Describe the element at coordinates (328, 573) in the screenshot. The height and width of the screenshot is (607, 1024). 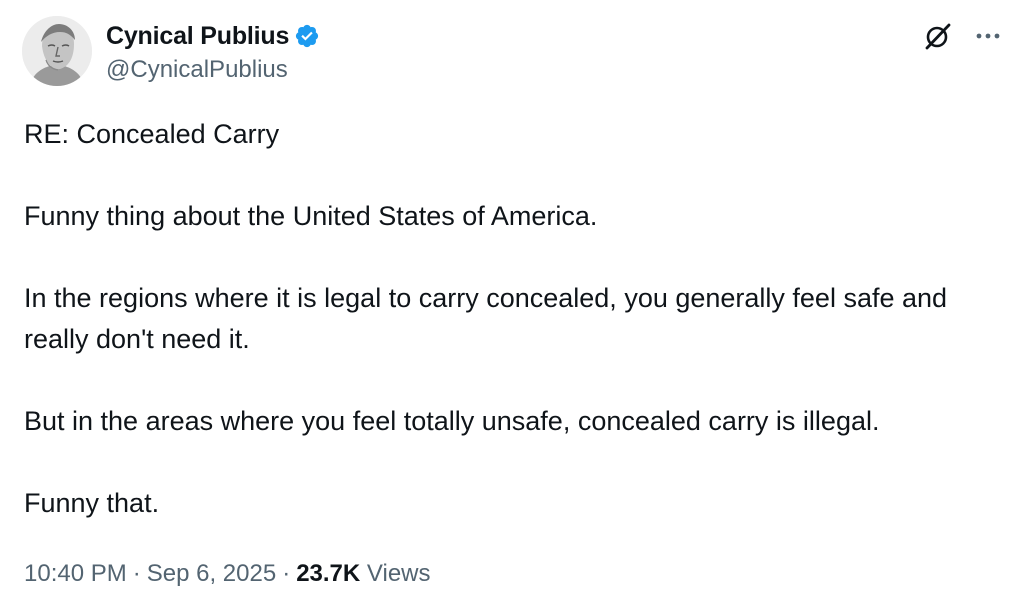
I see `views-count: 23.7K` at that location.